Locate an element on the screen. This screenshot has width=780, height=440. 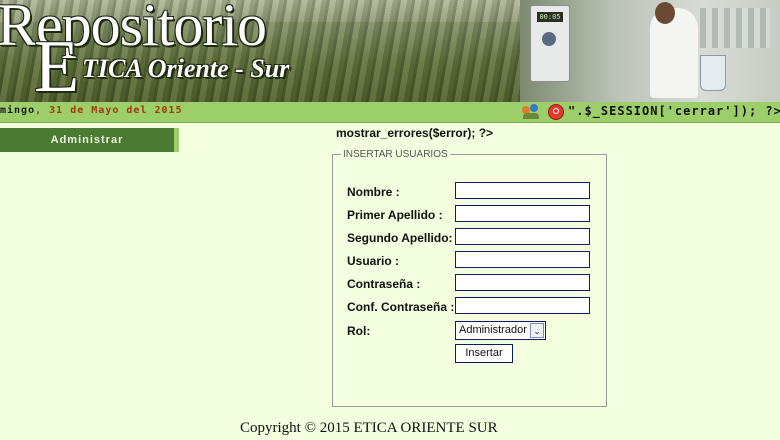
insertar-button: Insertar is located at coordinates (484, 353).